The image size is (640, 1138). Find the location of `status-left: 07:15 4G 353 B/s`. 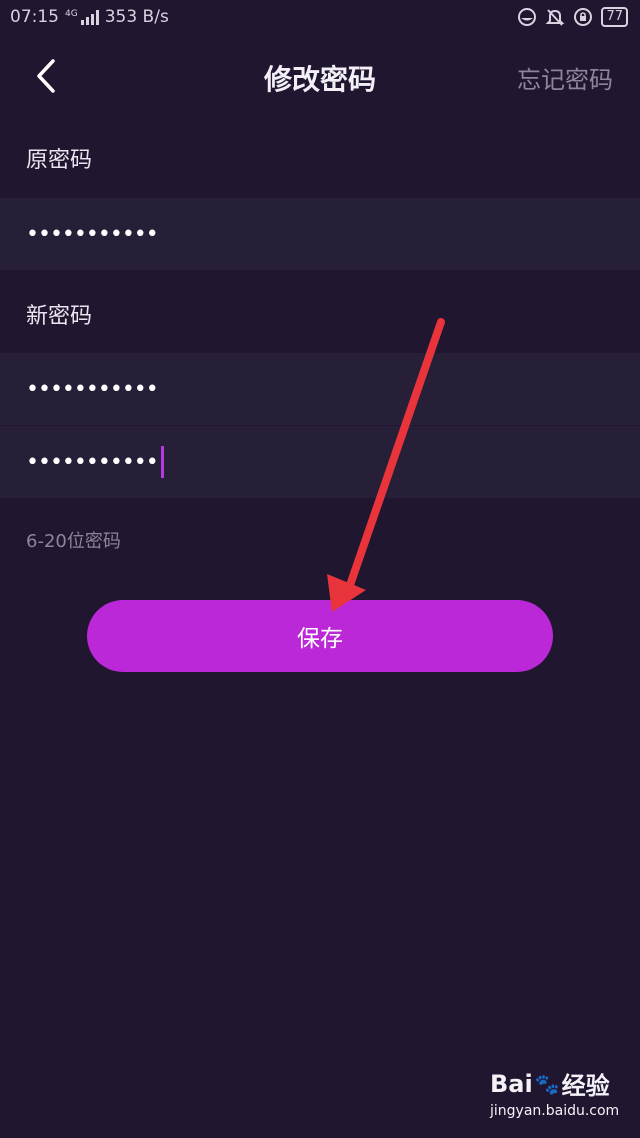

status-left: 07:15 4G 353 B/s is located at coordinates (89, 17).